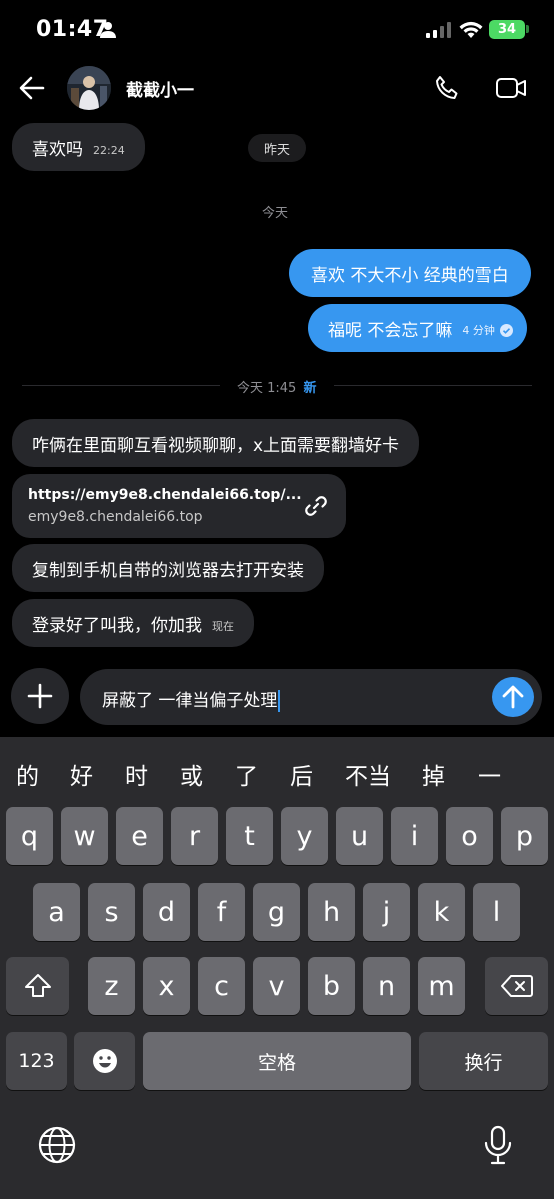 This screenshot has height=1199, width=554. Describe the element at coordinates (414, 836) in the screenshot. I see `key-i: i` at that location.